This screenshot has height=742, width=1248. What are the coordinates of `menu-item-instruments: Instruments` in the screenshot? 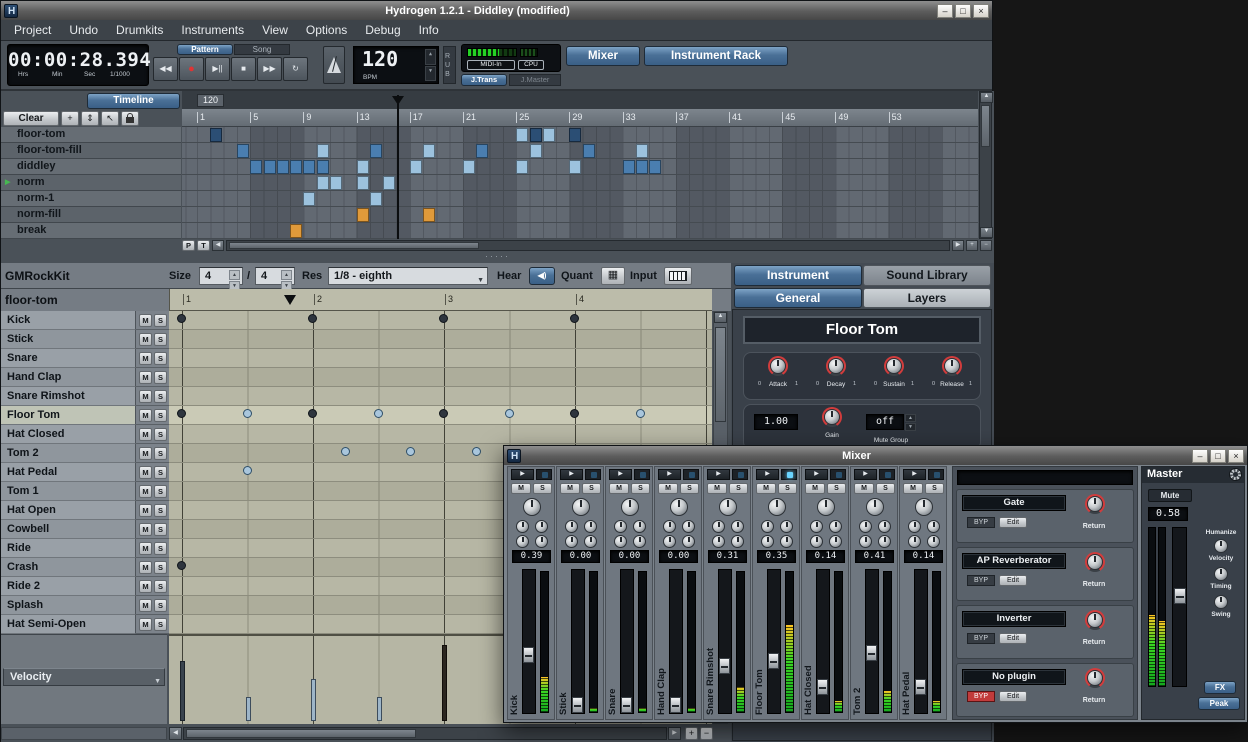 It's located at (212, 30).